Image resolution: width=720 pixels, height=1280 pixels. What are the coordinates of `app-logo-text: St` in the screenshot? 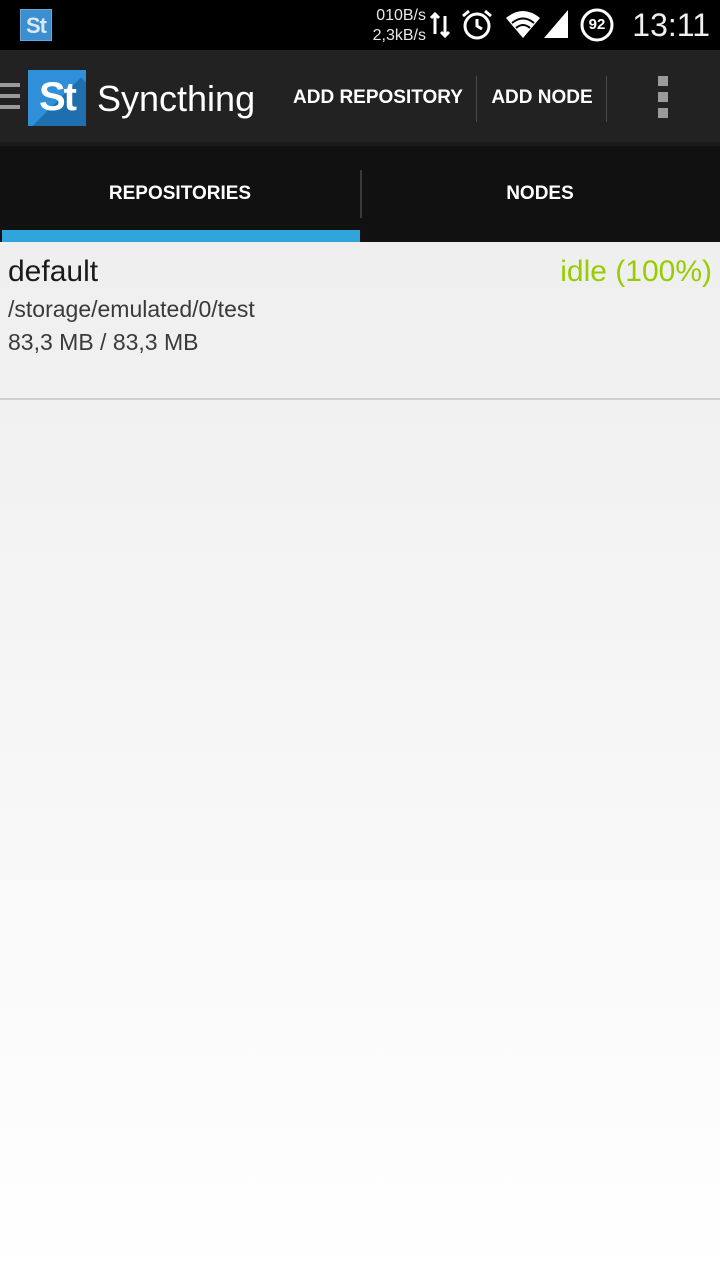 It's located at (58, 97).